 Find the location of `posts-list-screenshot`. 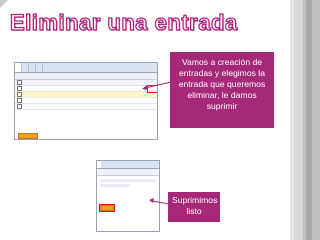

posts-list-screenshot is located at coordinates (86, 101).